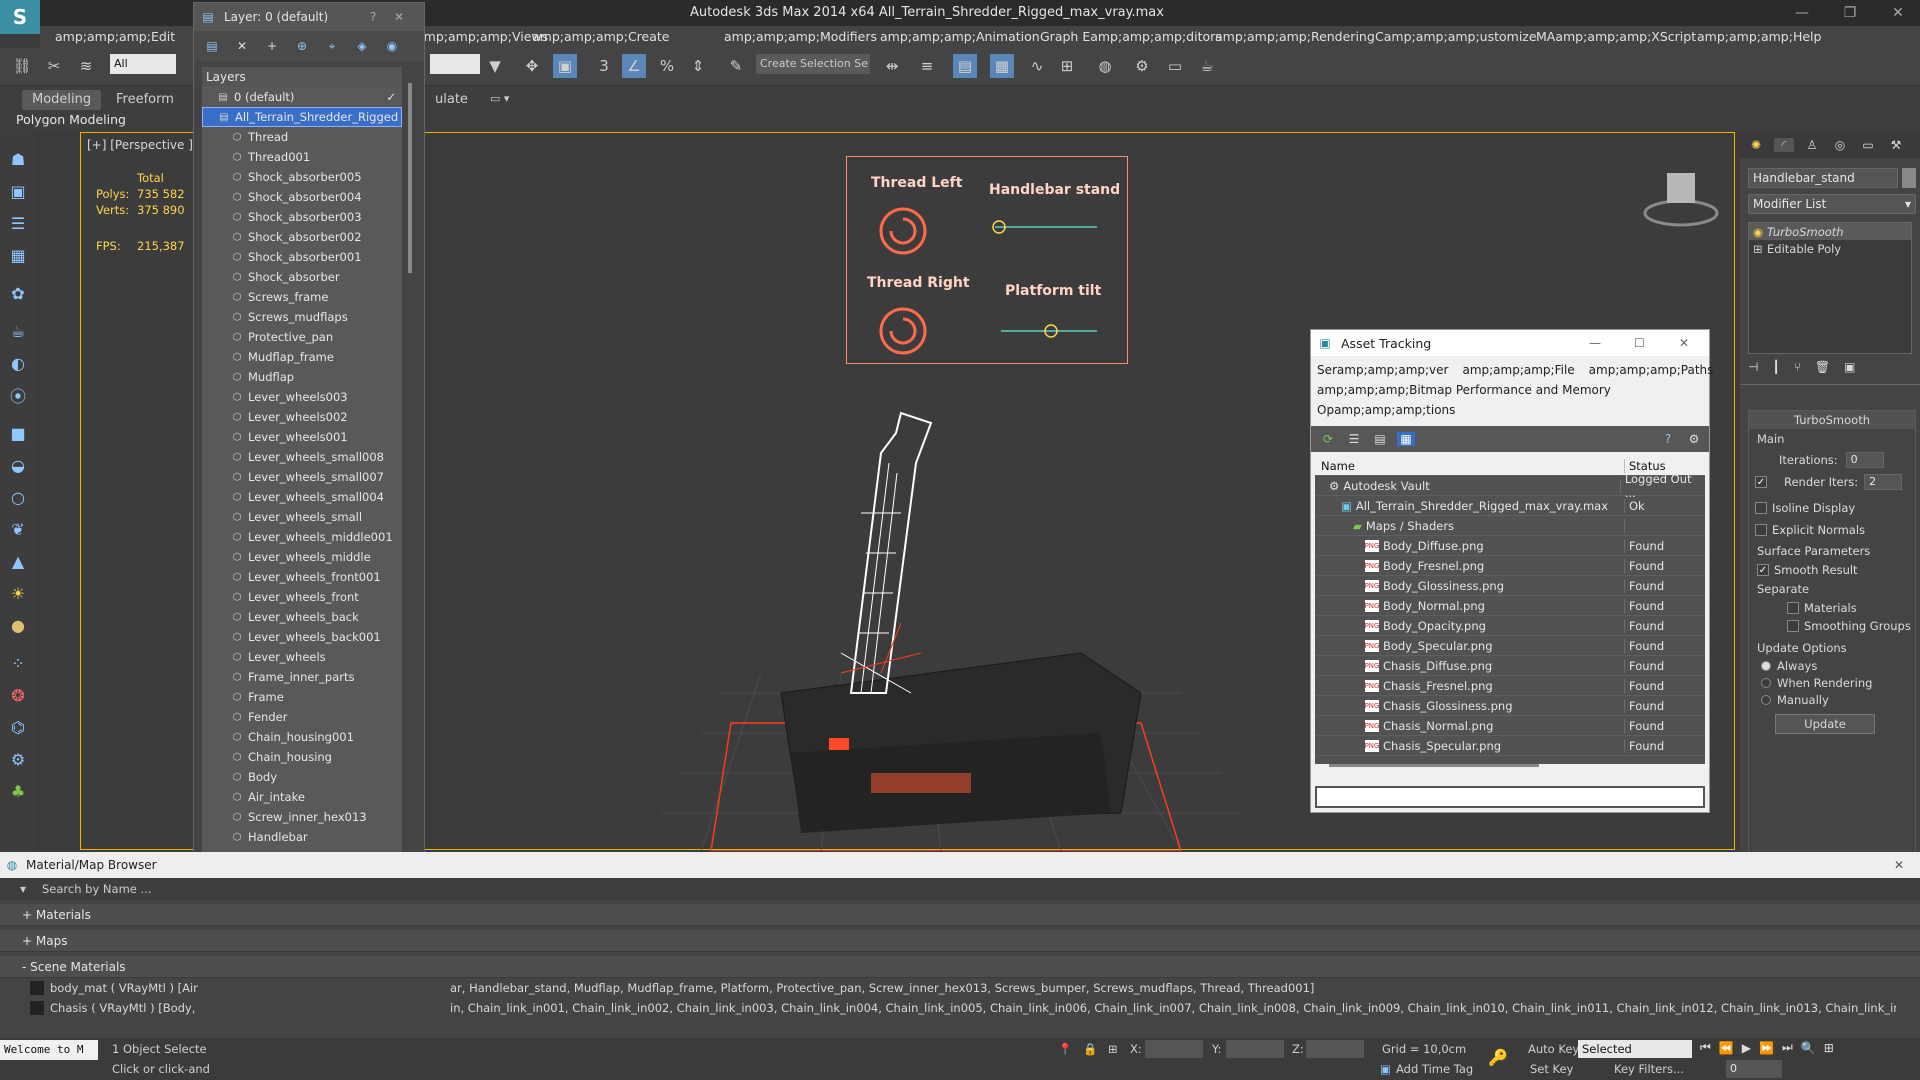  Describe the element at coordinates (1694, 343) in the screenshot. I see `asset-close-button: ✕` at that location.